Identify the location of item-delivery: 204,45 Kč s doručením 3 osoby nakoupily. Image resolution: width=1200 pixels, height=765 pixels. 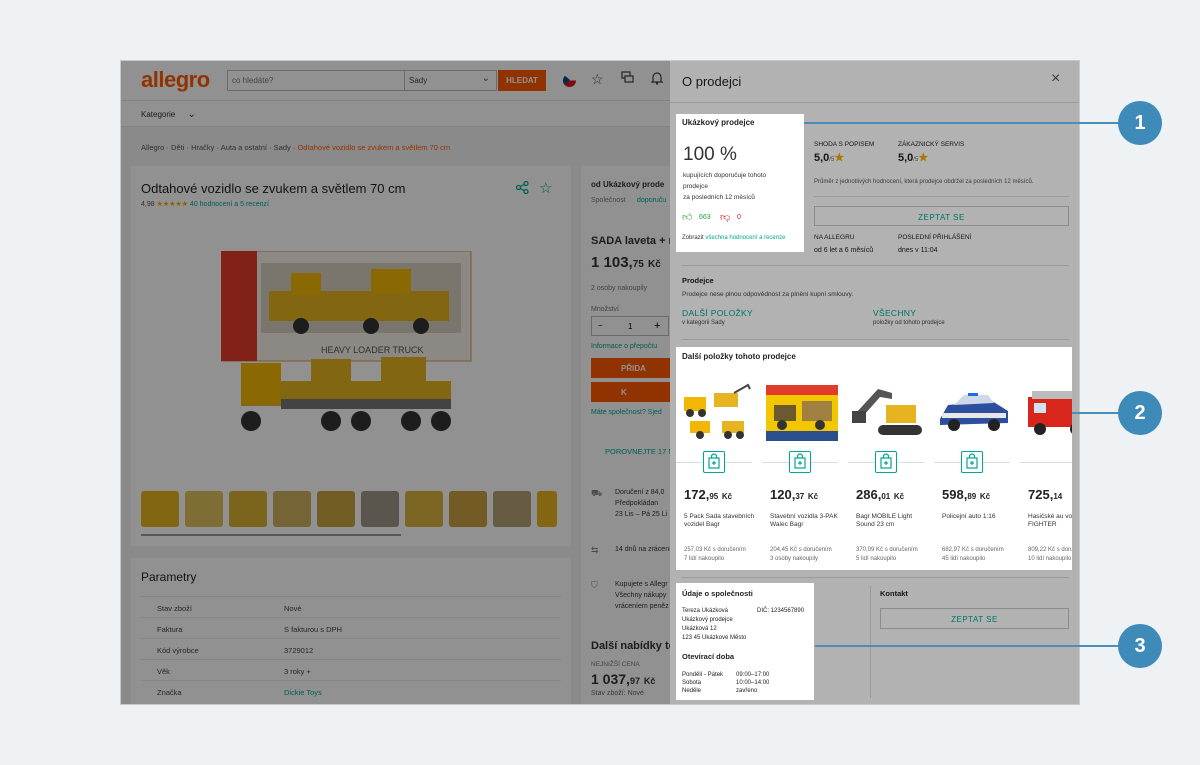
(810, 555).